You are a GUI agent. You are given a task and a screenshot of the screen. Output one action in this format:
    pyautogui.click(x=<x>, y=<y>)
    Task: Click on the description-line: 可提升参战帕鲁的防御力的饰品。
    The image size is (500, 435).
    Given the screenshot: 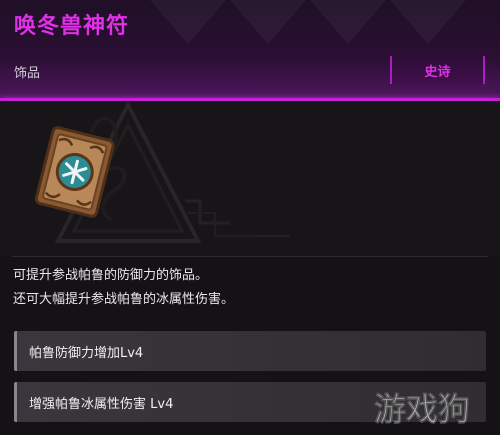 What is the action you would take?
    pyautogui.click(x=111, y=275)
    